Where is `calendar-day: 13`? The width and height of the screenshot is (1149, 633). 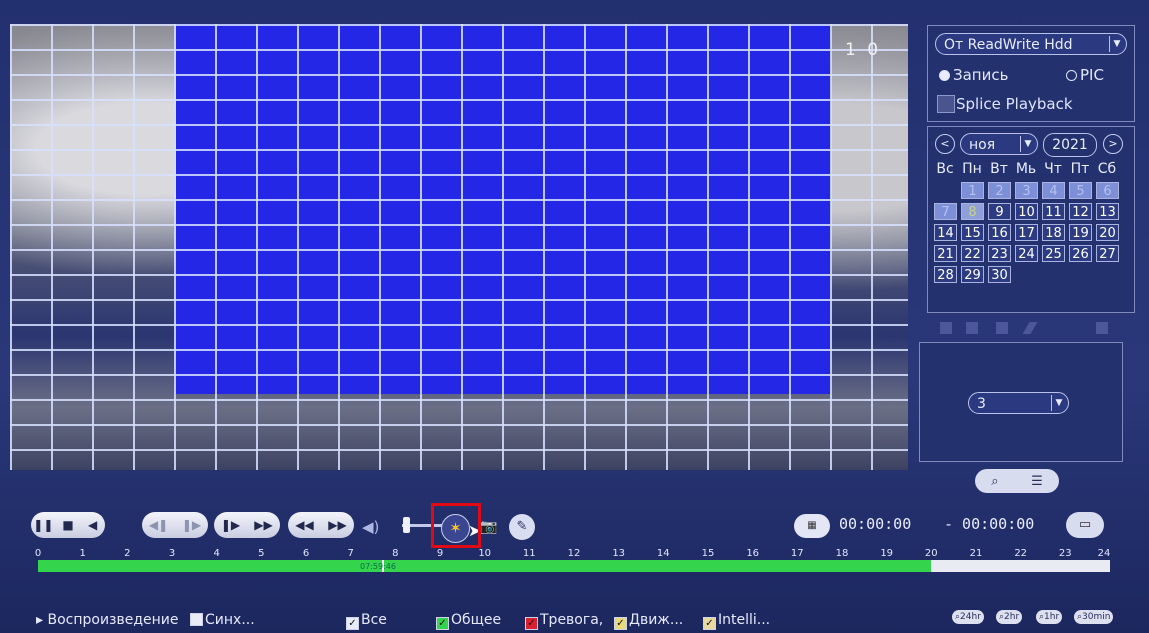
calendar-day: 13 is located at coordinates (1107, 211).